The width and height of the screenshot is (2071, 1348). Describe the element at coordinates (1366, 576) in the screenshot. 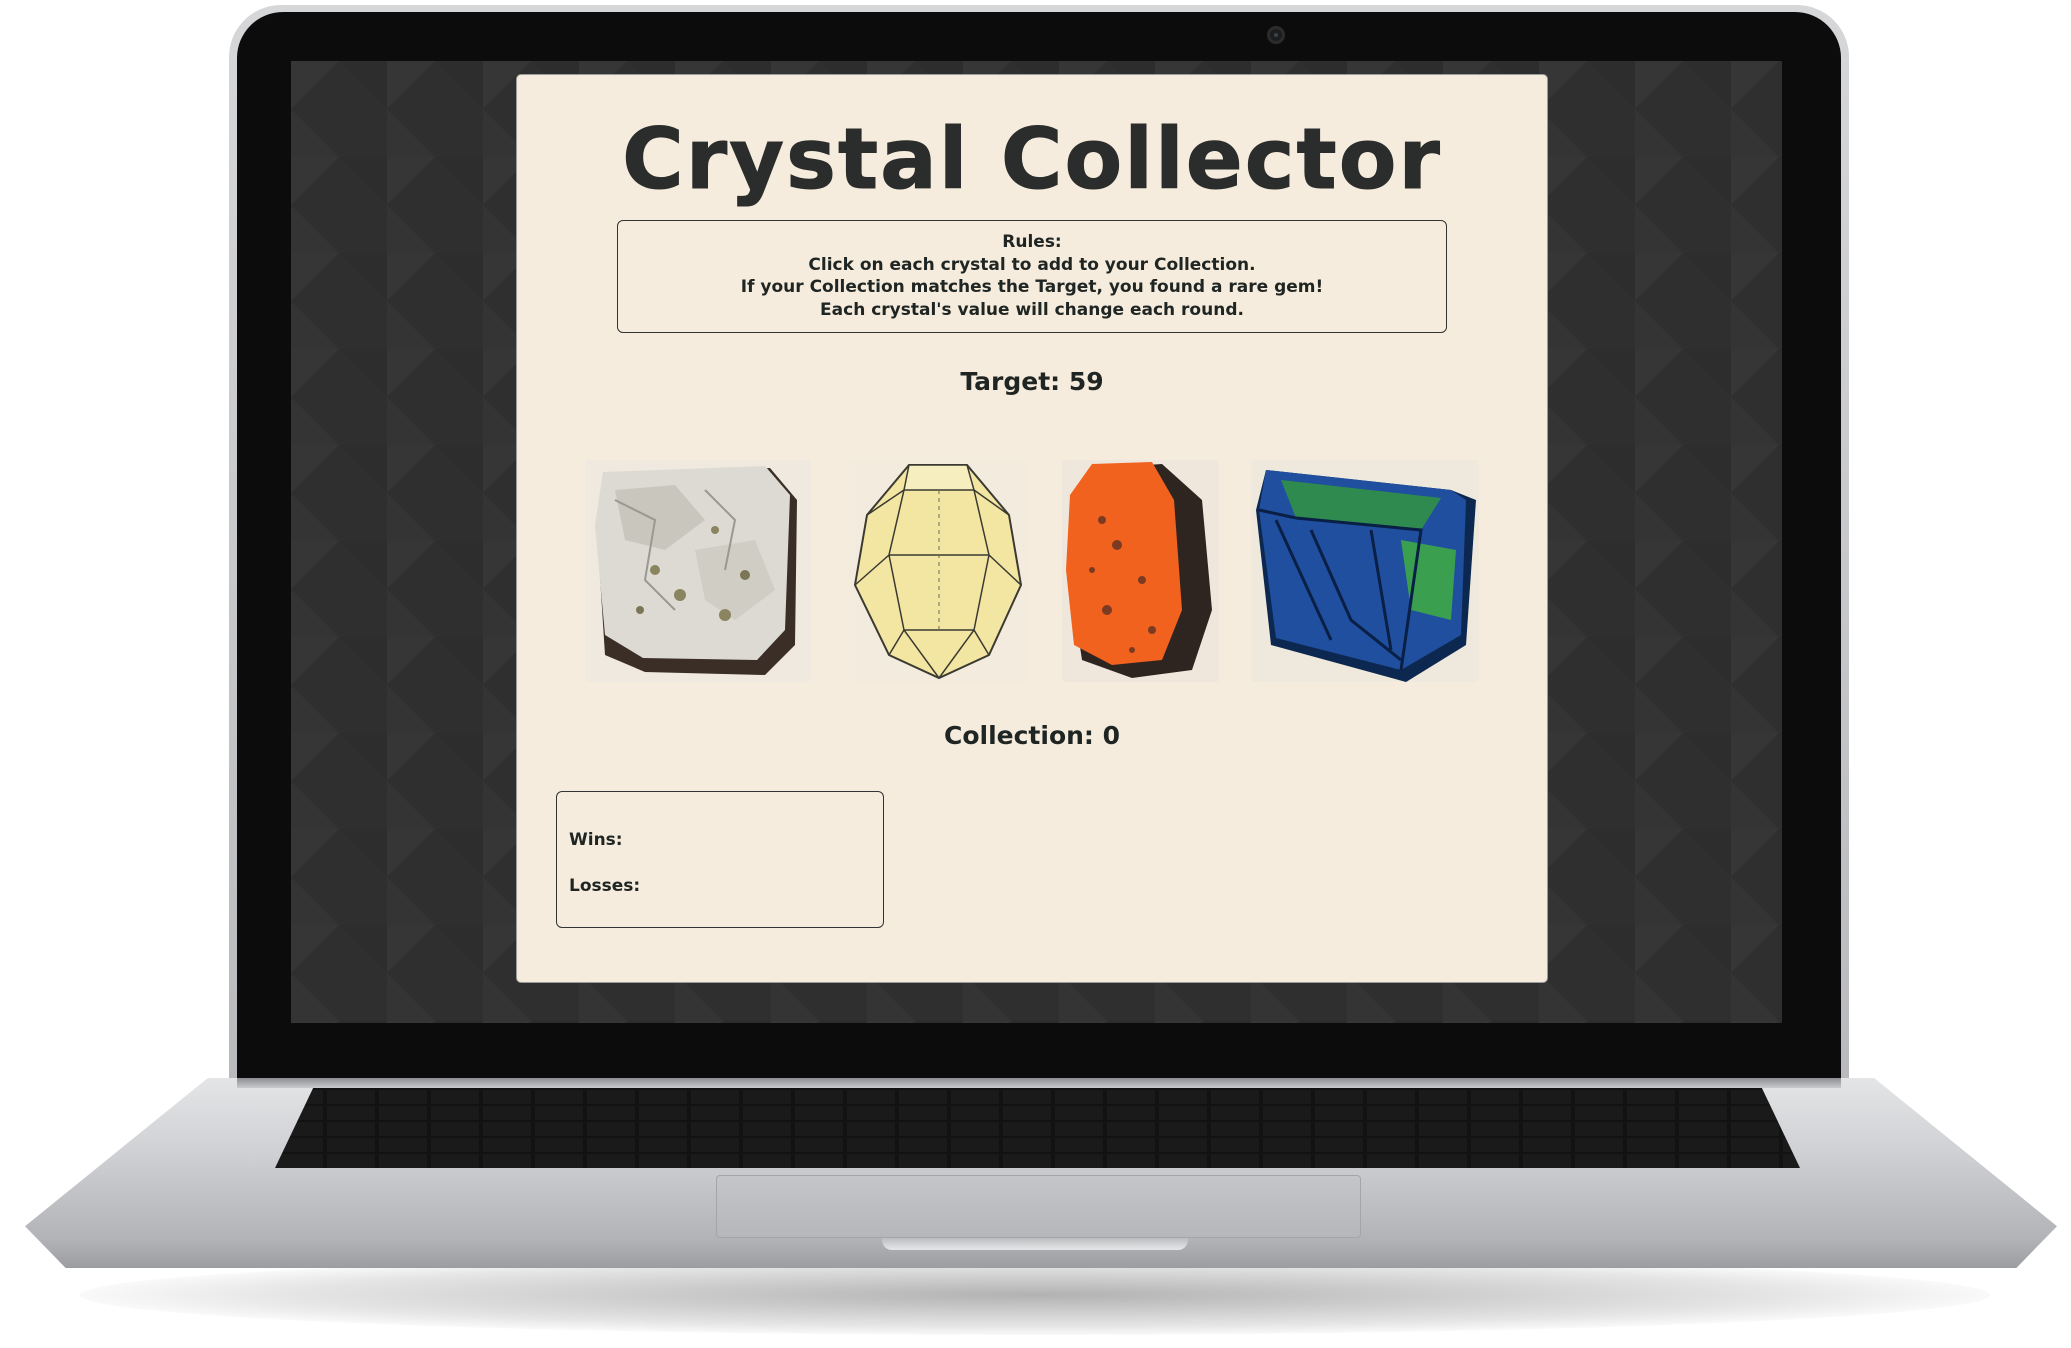

I see `blue-crystal-icon` at that location.